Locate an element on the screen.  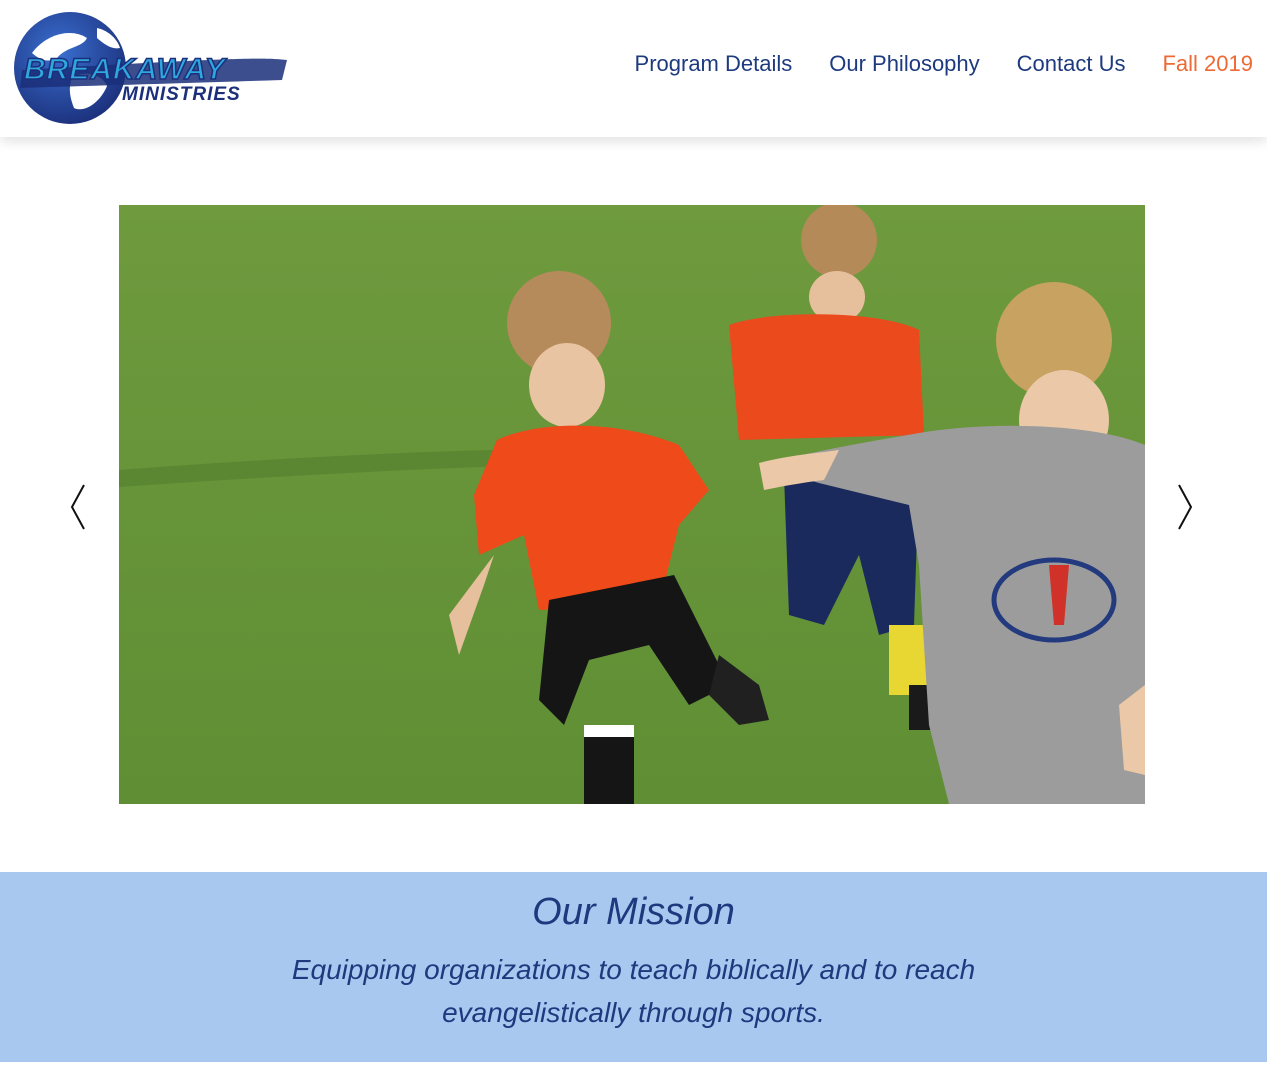
slider-next-button is located at coordinates (1185, 507).